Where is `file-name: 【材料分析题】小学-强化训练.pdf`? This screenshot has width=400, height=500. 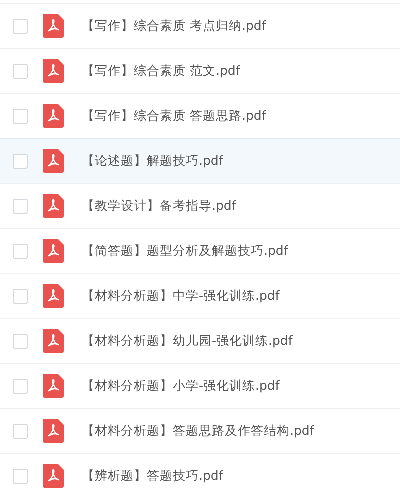
file-name: 【材料分析题】小学-强化训练.pdf is located at coordinates (181, 386).